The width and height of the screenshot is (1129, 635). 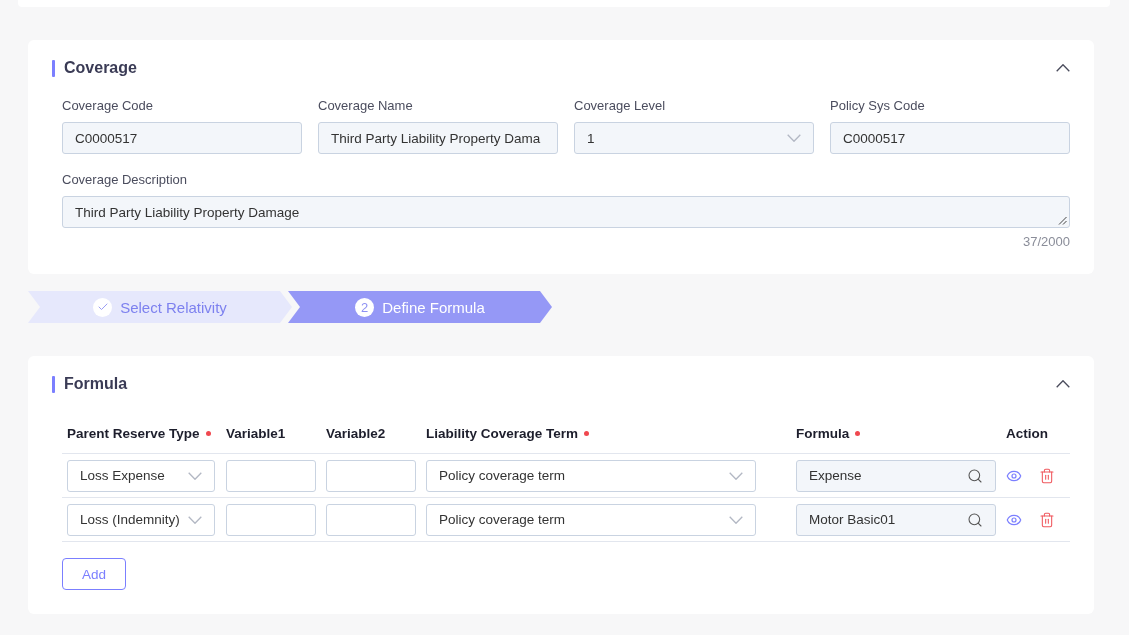 I want to click on column-header: Formula, so click(x=823, y=433).